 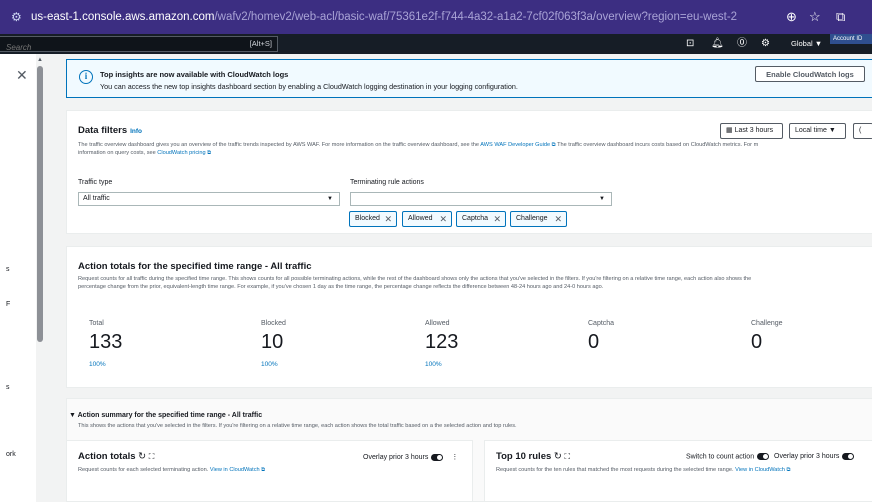 What do you see at coordinates (142, 456) in the screenshot?
I see `refresh-icon: ↻` at bounding box center [142, 456].